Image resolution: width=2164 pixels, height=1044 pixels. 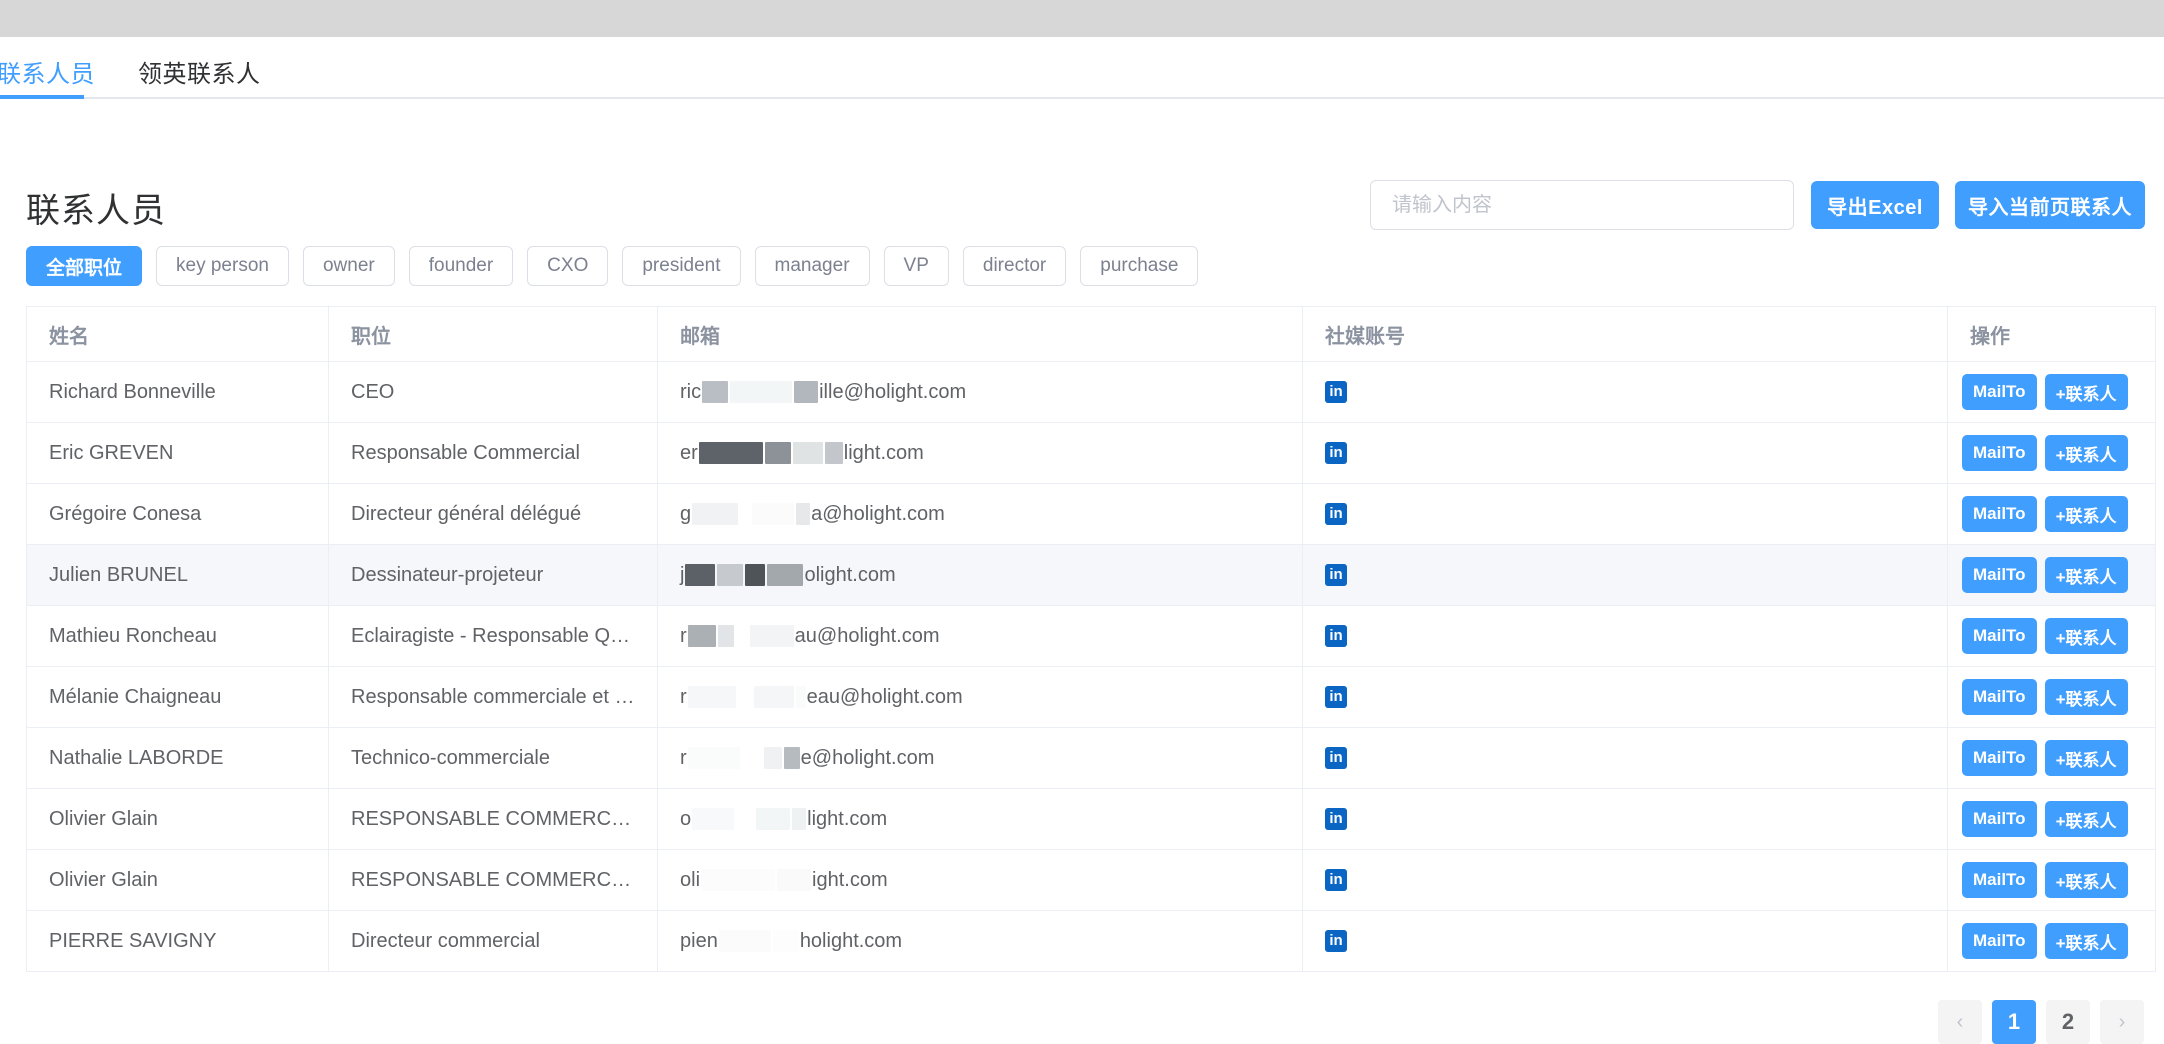 I want to click on tab-linkedin-contacts: 领英联系人, so click(x=199, y=71).